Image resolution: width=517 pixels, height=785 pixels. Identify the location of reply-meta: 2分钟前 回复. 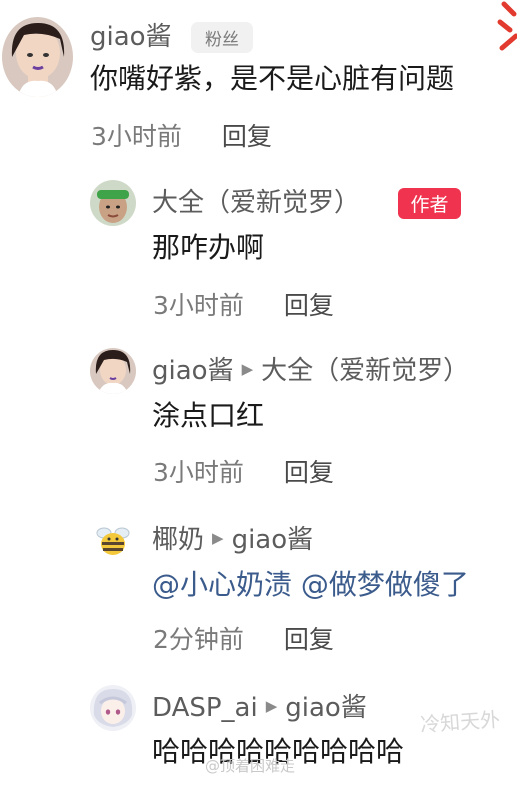
(243, 639).